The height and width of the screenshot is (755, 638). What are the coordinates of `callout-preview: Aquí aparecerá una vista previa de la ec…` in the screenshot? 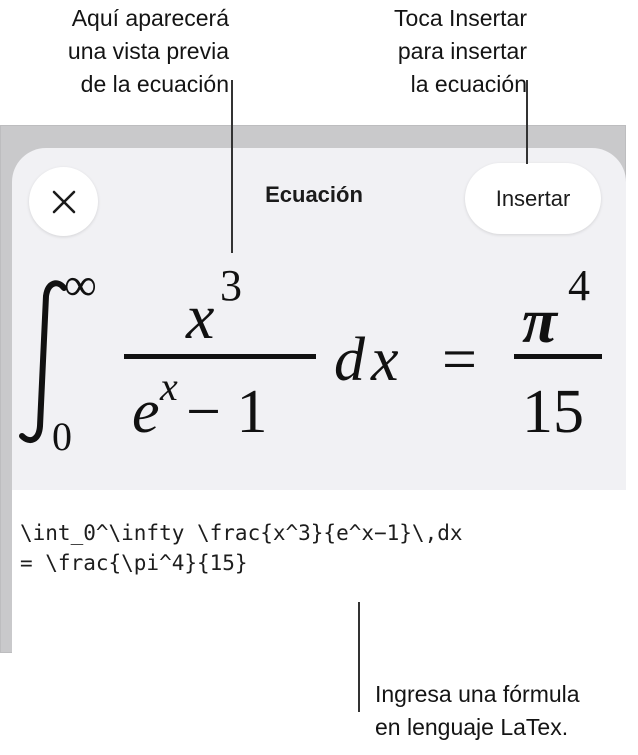 It's located at (121, 51).